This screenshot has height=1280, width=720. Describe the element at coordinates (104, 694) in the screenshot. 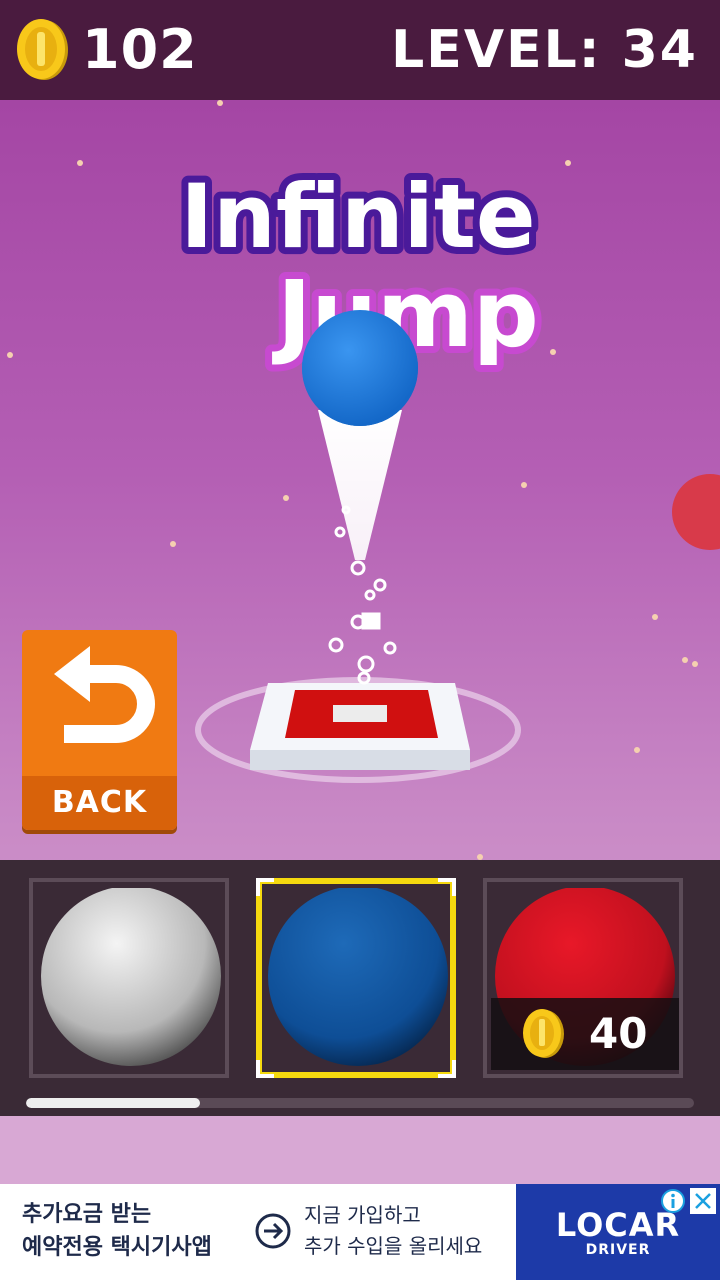

I see `undo-arrow-icon` at that location.